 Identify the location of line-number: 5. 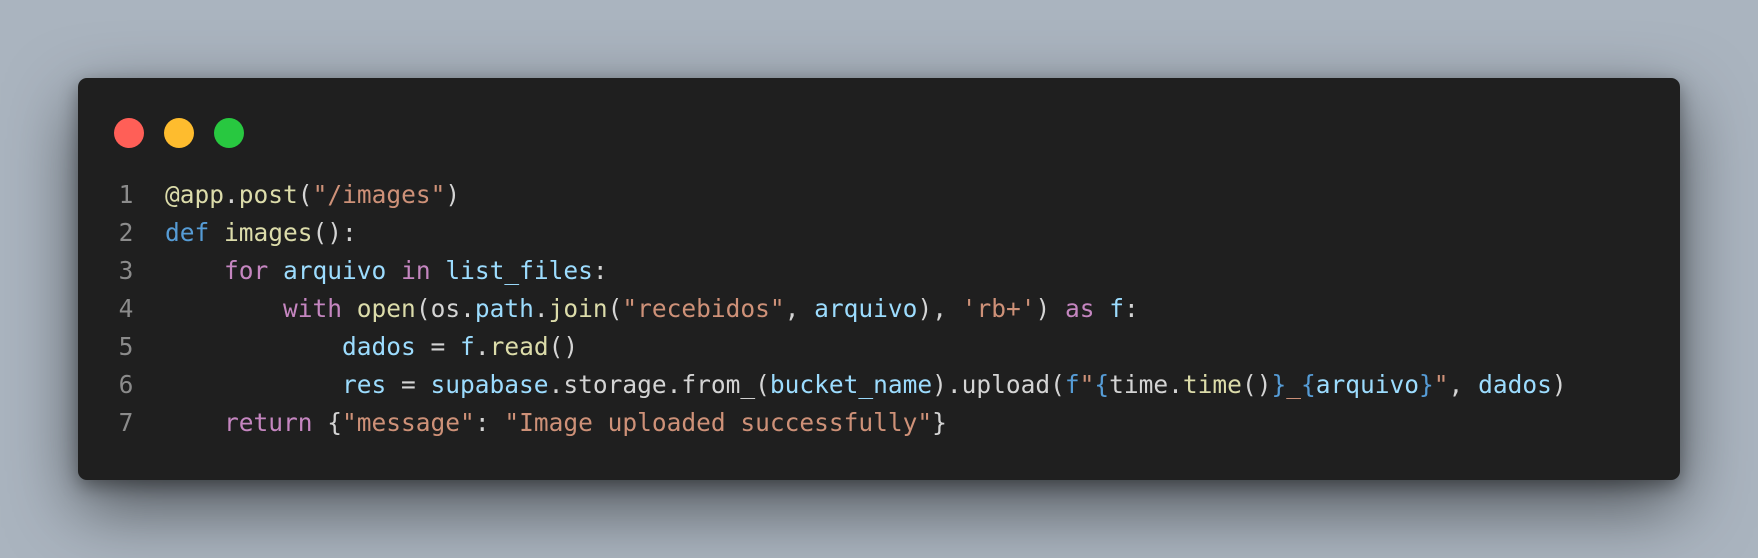
(126, 346).